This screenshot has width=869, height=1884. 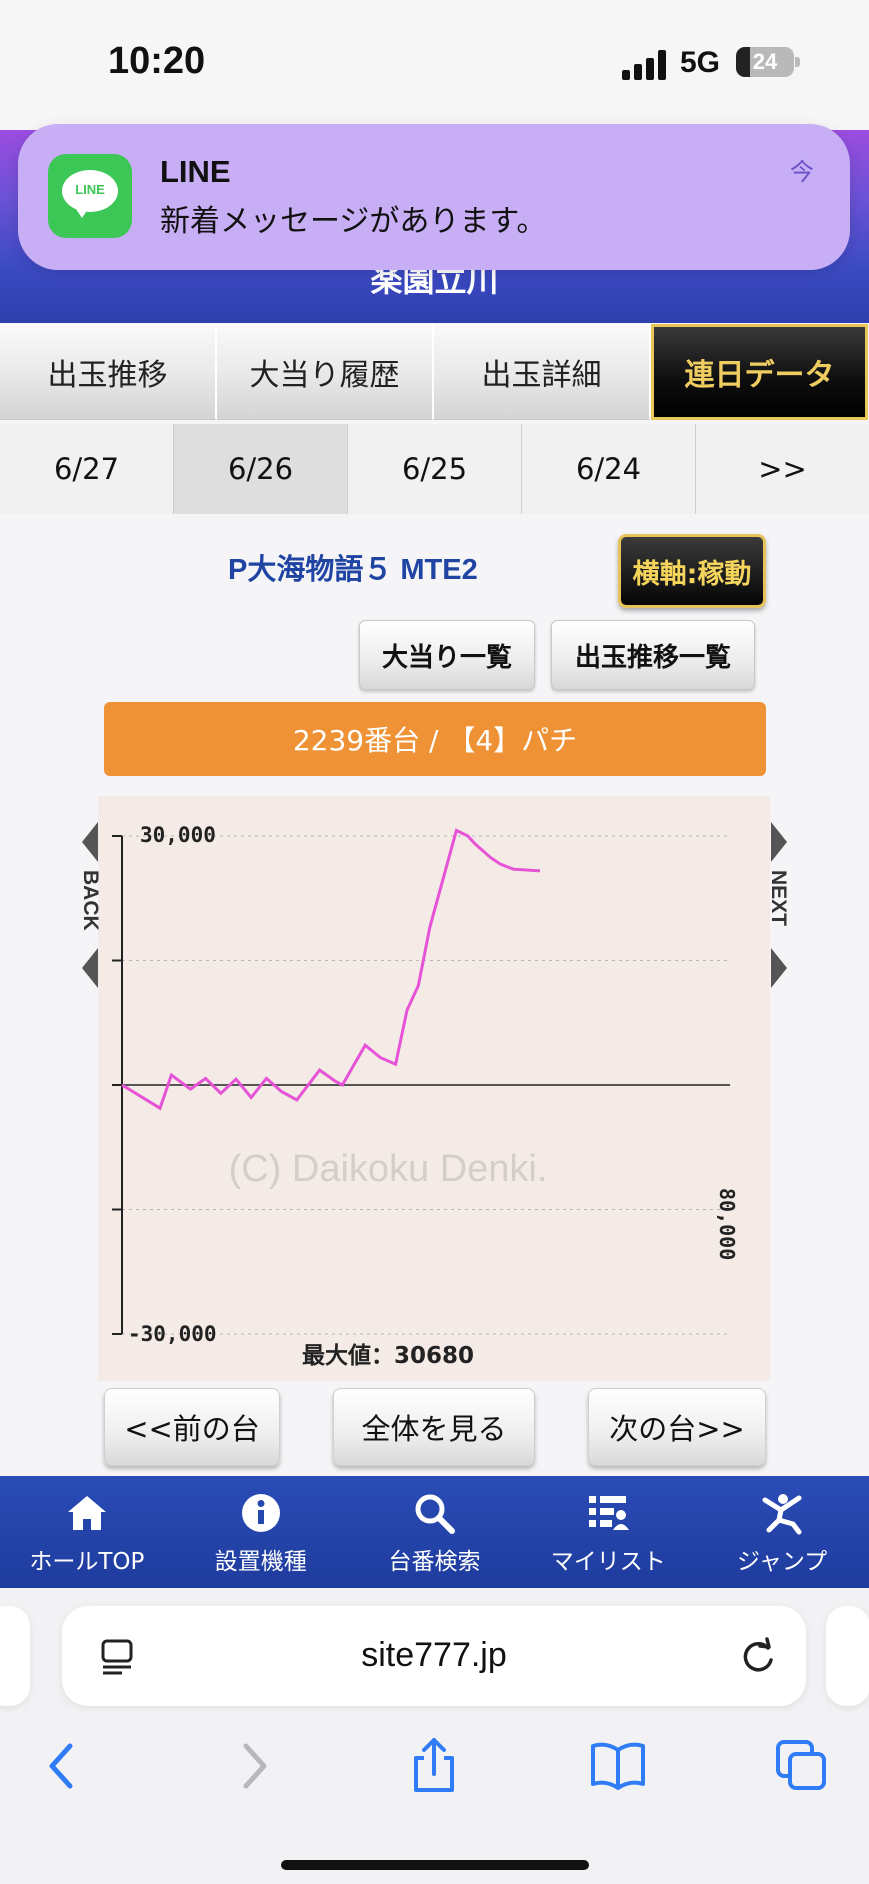 I want to click on forward-icon, so click(x=252, y=1766).